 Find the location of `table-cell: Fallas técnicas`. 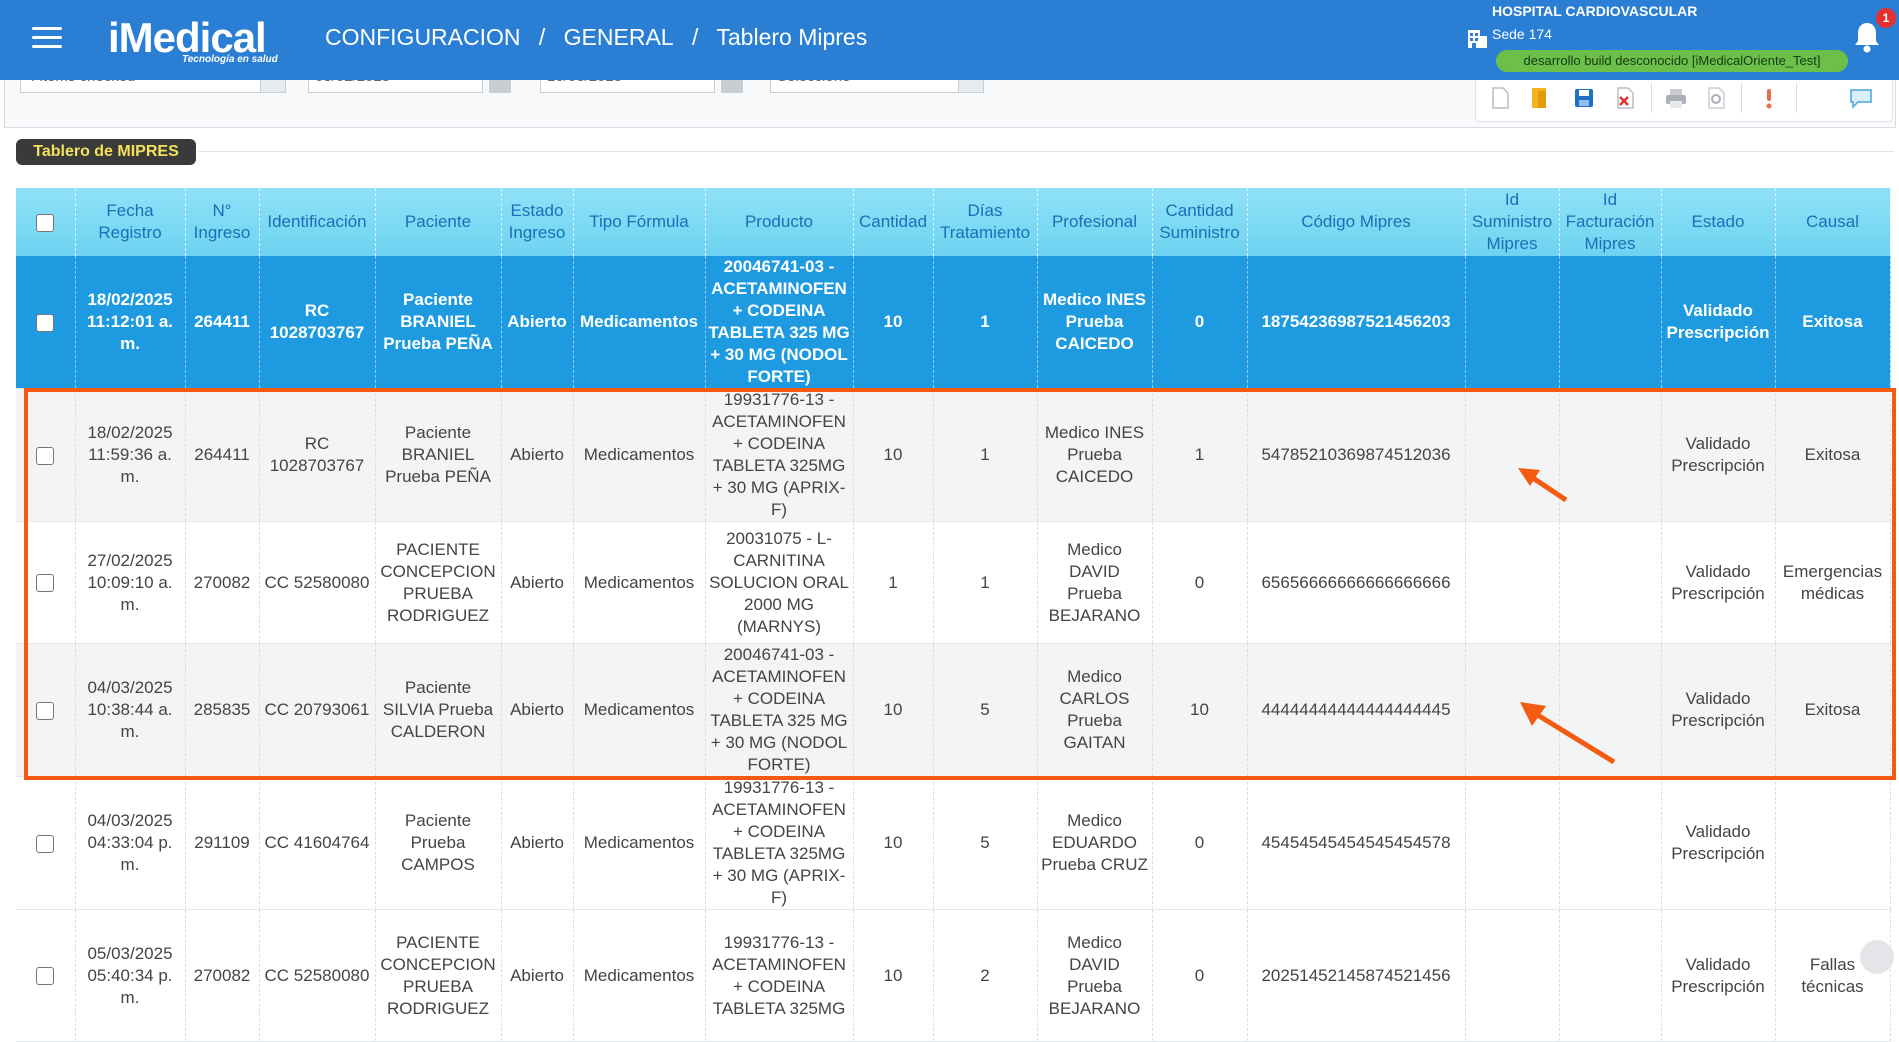

table-cell: Fallas técnicas is located at coordinates (1833, 975).